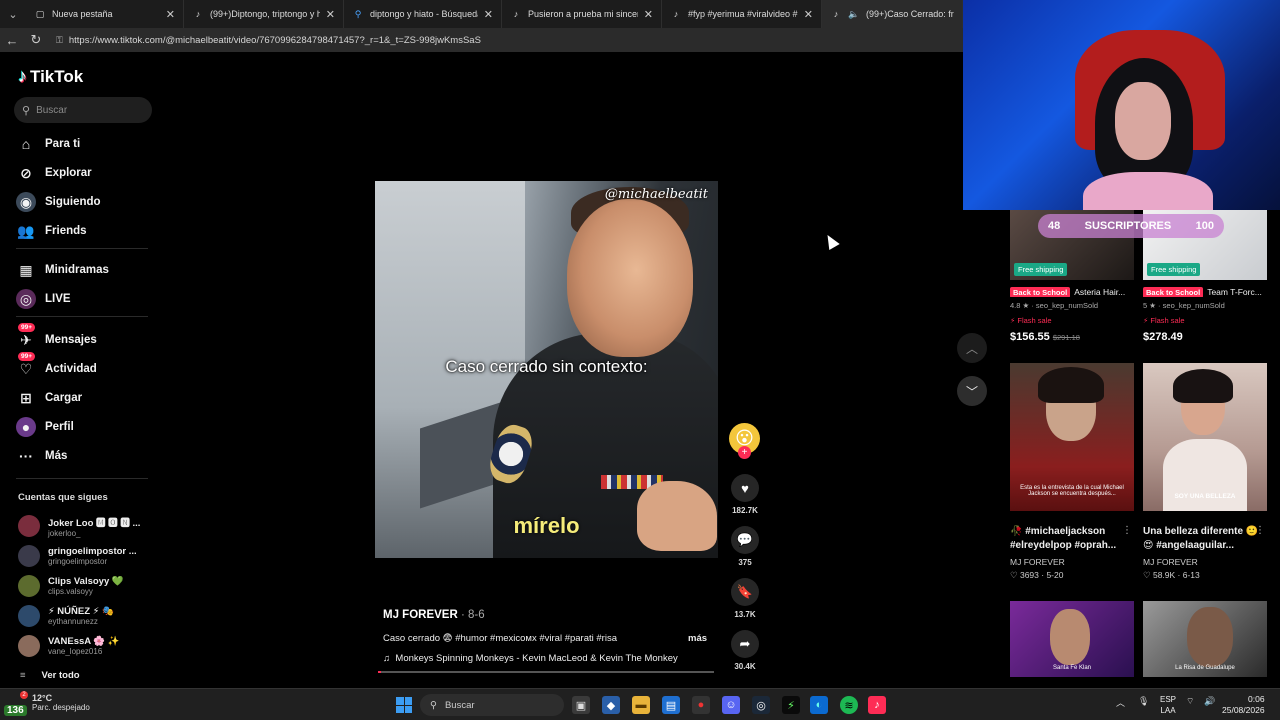 This screenshot has height=720, width=1280. I want to click on comment-icon: 💬, so click(745, 540).